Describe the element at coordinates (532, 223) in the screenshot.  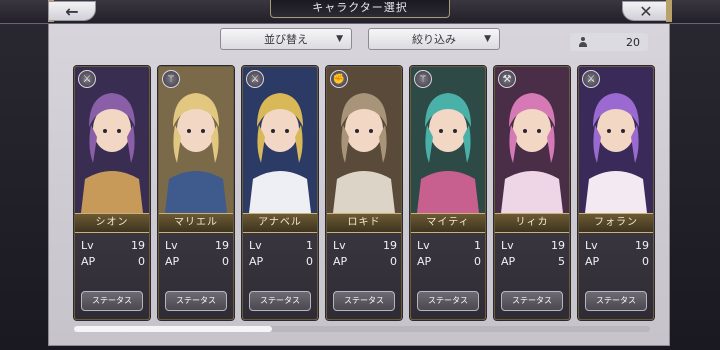
I see `character-name: リィカ` at that location.